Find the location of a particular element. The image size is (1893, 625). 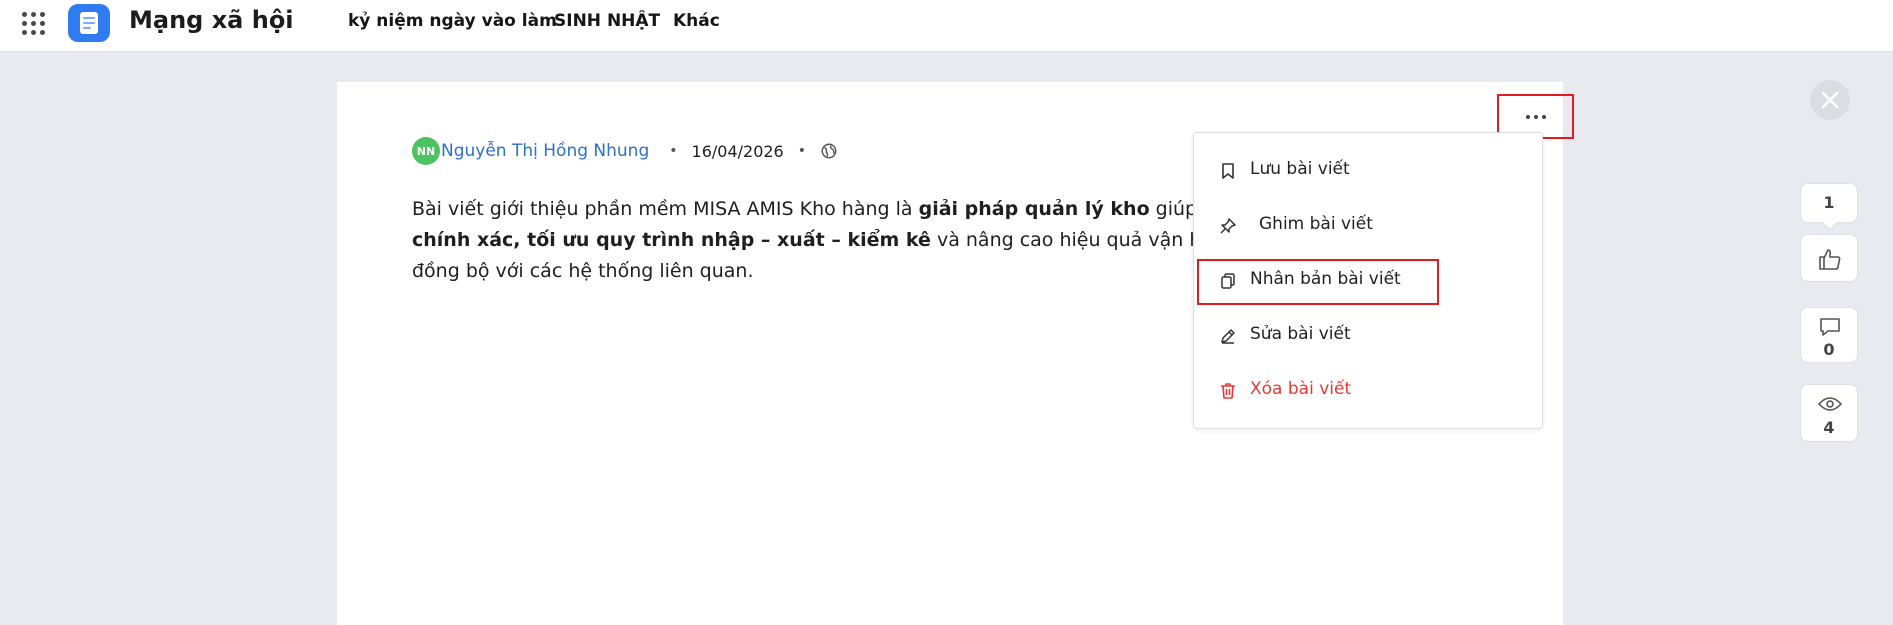

menu-item-delete-post: Xóa bài viết is located at coordinates (1368, 391).